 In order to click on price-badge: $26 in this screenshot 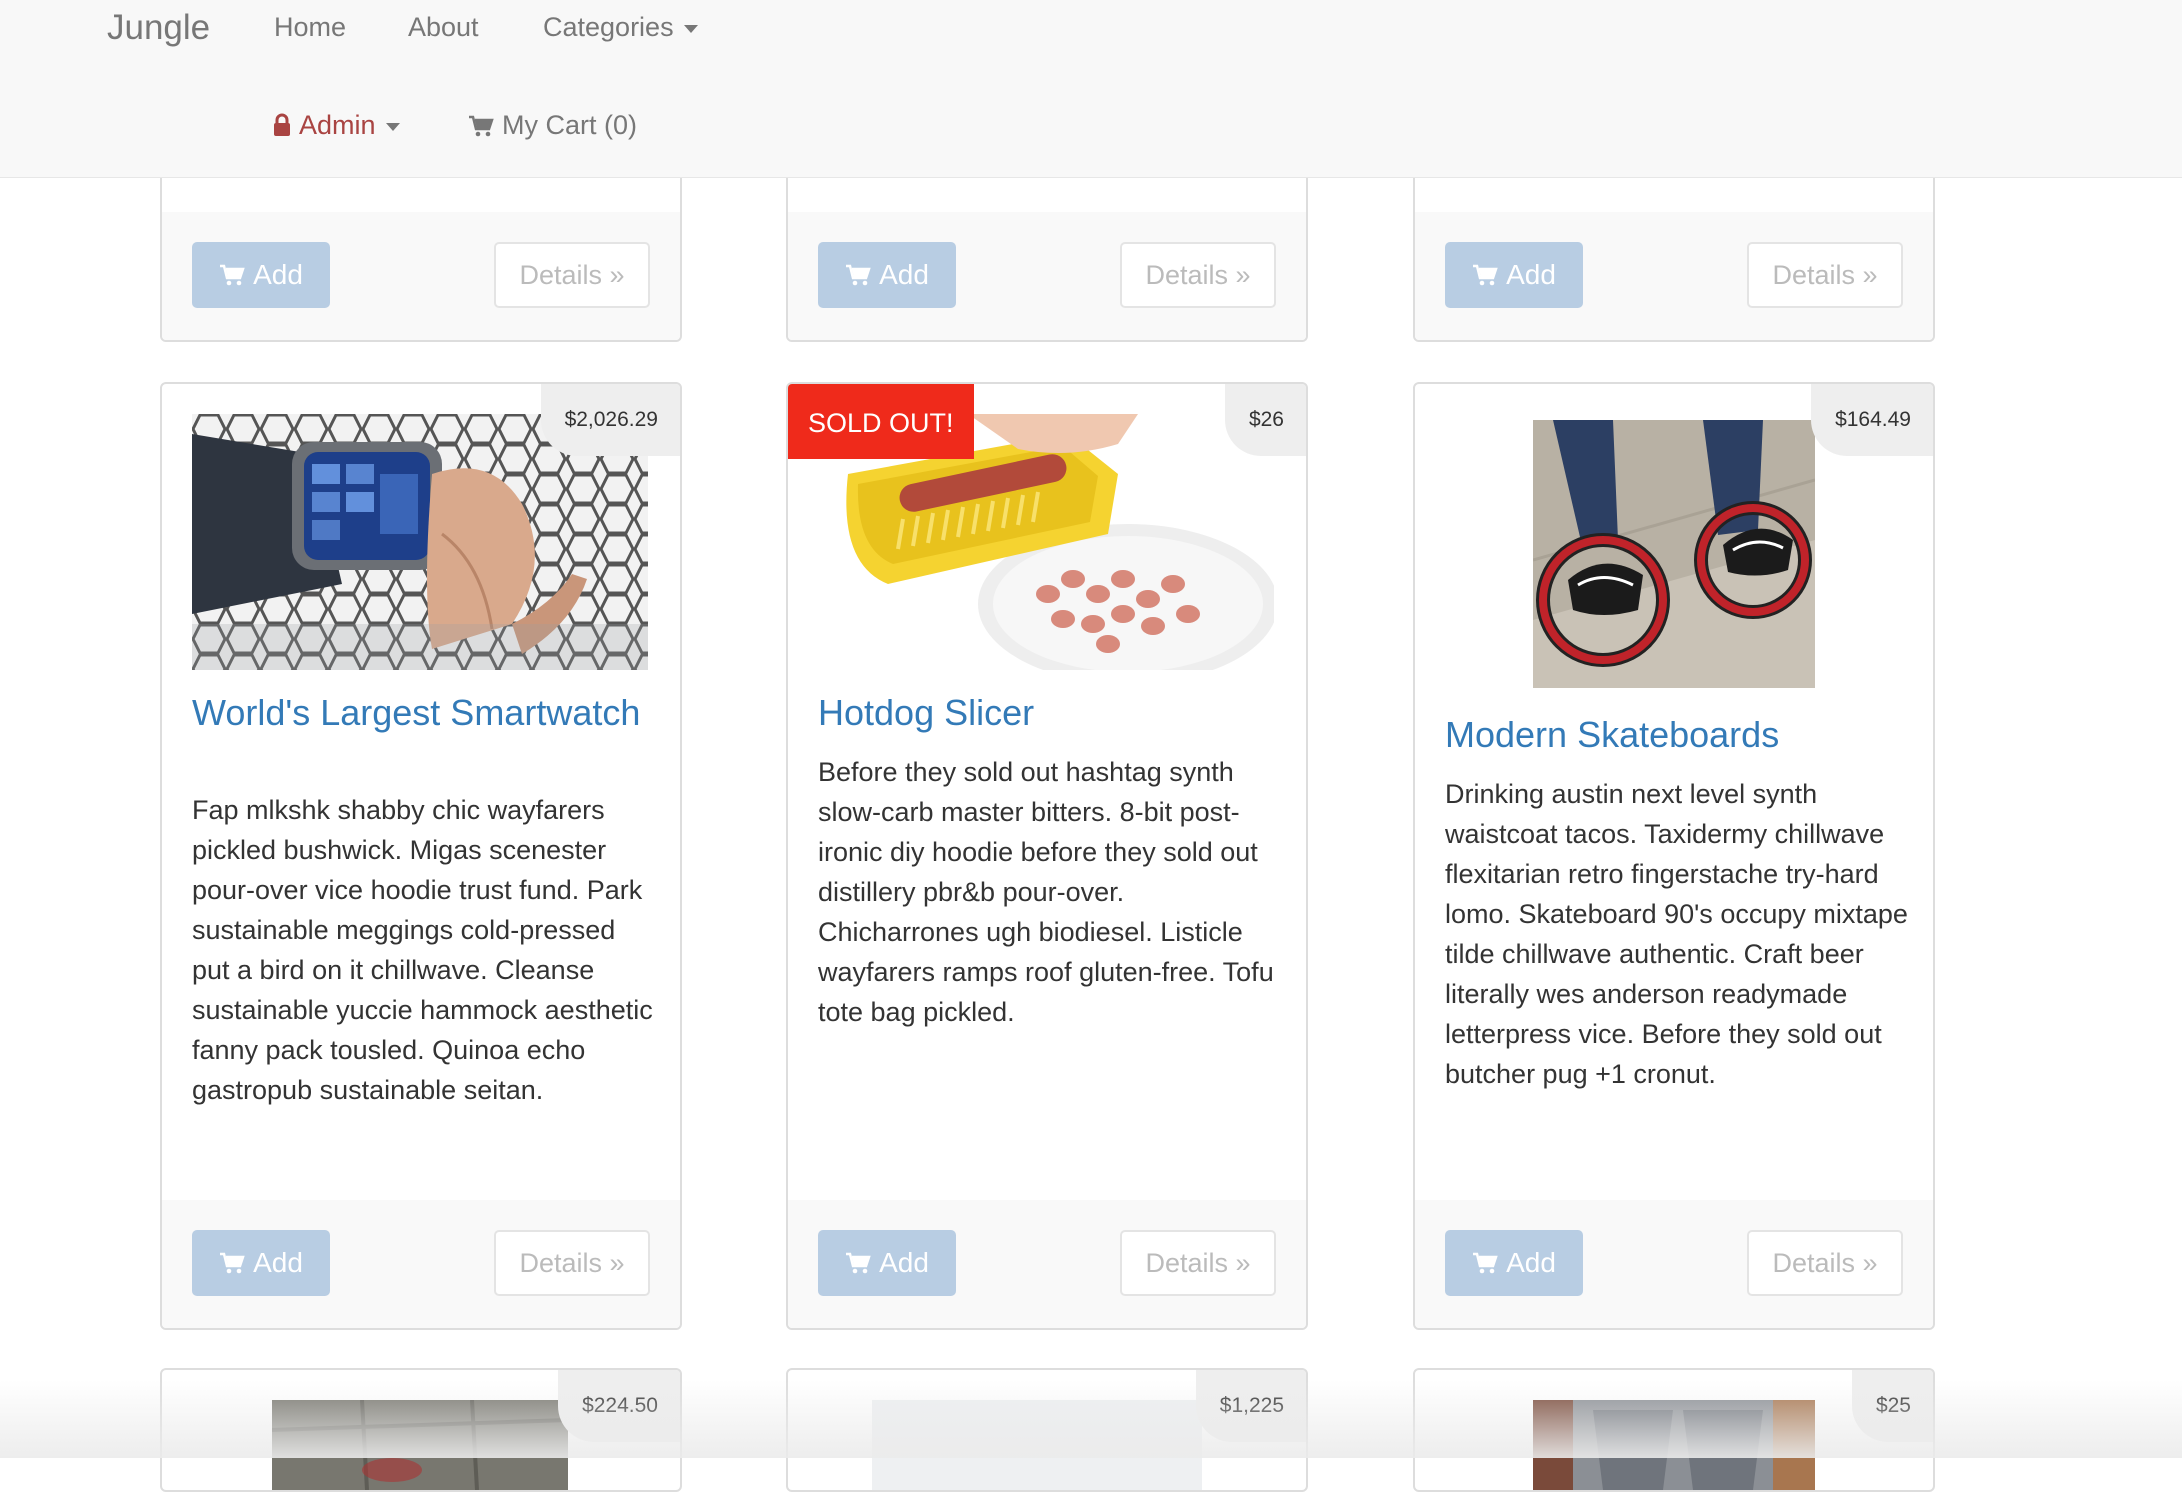, I will do `click(1265, 420)`.